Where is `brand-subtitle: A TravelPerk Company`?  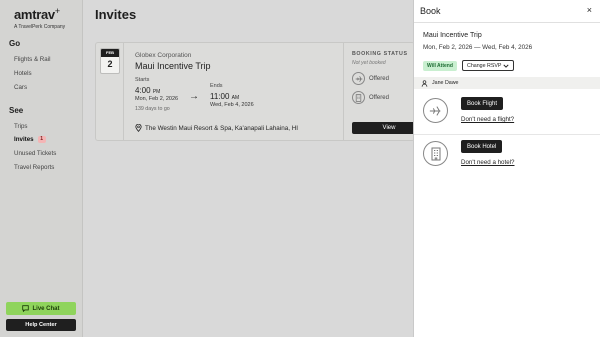 brand-subtitle: A TravelPerk Company is located at coordinates (40, 27).